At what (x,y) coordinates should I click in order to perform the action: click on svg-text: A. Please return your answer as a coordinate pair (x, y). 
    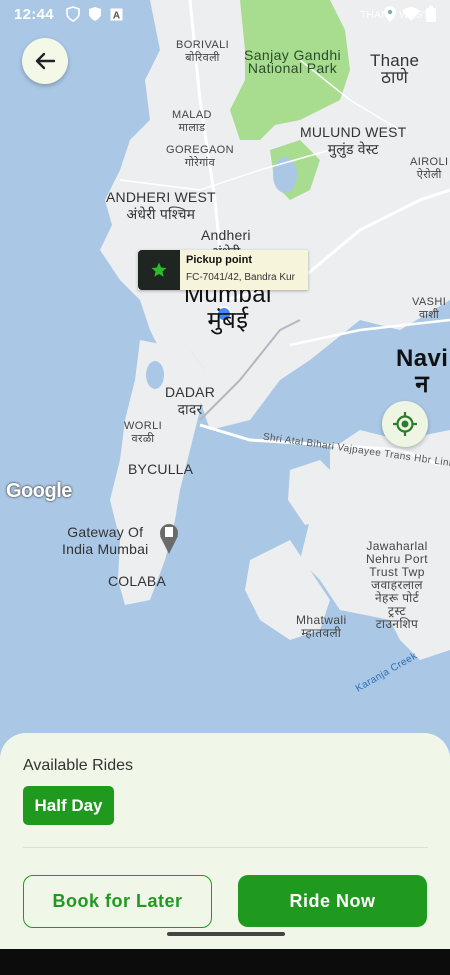
    Looking at the image, I should click on (116, 15).